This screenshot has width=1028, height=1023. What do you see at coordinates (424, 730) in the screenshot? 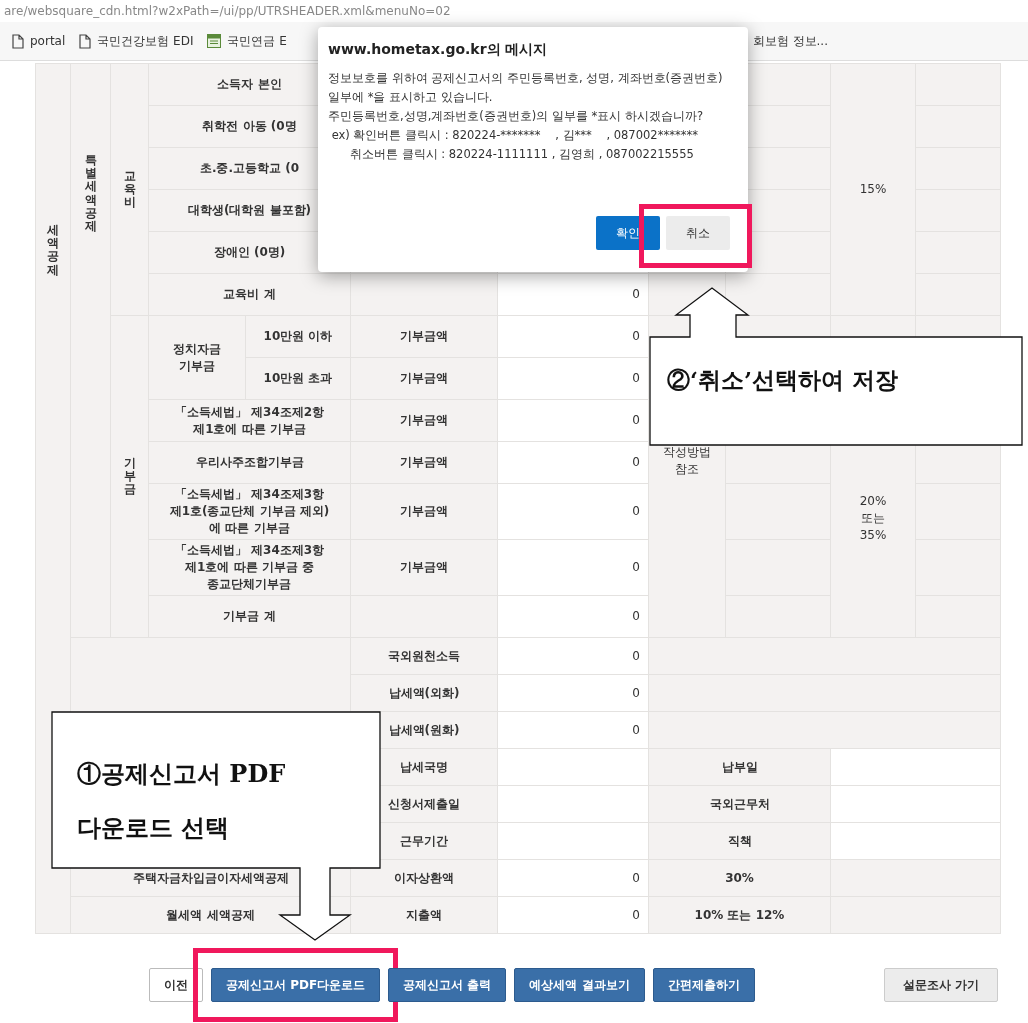
I see `field-label: 납세액(원화)` at bounding box center [424, 730].